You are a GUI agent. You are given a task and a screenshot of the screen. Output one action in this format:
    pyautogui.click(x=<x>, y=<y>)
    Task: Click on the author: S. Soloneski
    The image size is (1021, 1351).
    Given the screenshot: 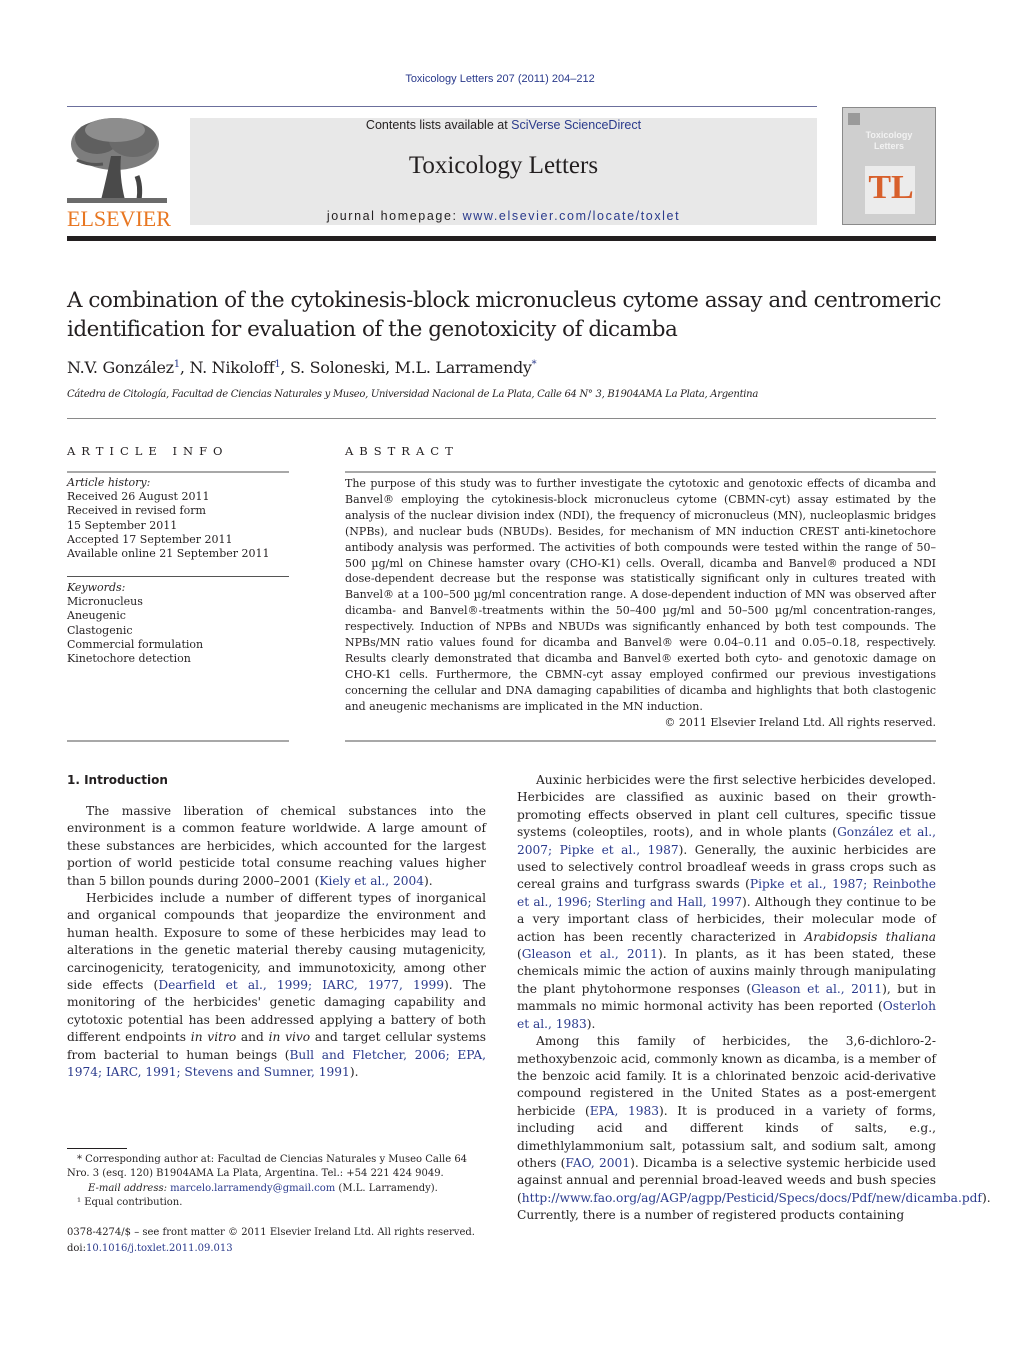 What is the action you would take?
    pyautogui.click(x=337, y=367)
    